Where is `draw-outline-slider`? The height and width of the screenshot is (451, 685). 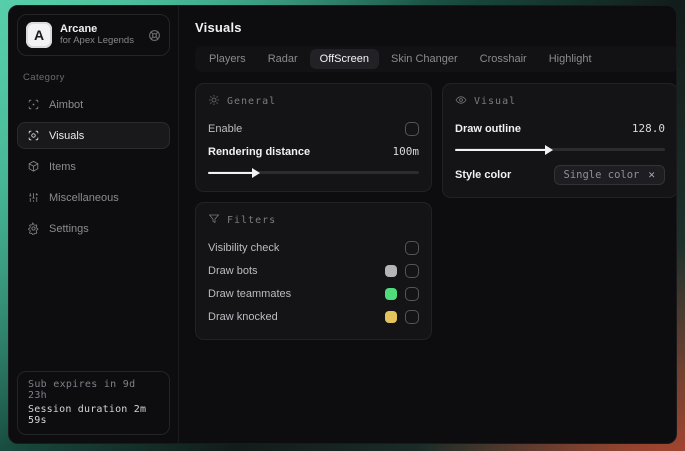 draw-outline-slider is located at coordinates (560, 149).